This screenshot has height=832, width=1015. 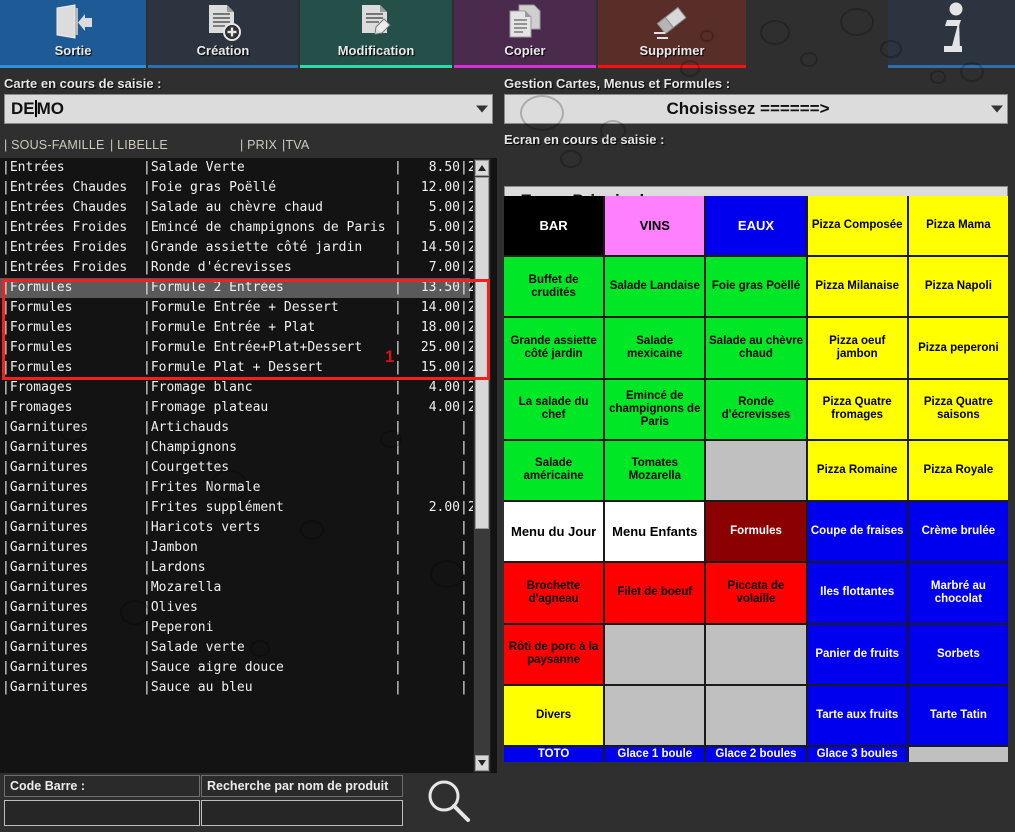 What do you see at coordinates (756, 109) in the screenshot?
I see `gestion-combobox: Choisissez ======>` at bounding box center [756, 109].